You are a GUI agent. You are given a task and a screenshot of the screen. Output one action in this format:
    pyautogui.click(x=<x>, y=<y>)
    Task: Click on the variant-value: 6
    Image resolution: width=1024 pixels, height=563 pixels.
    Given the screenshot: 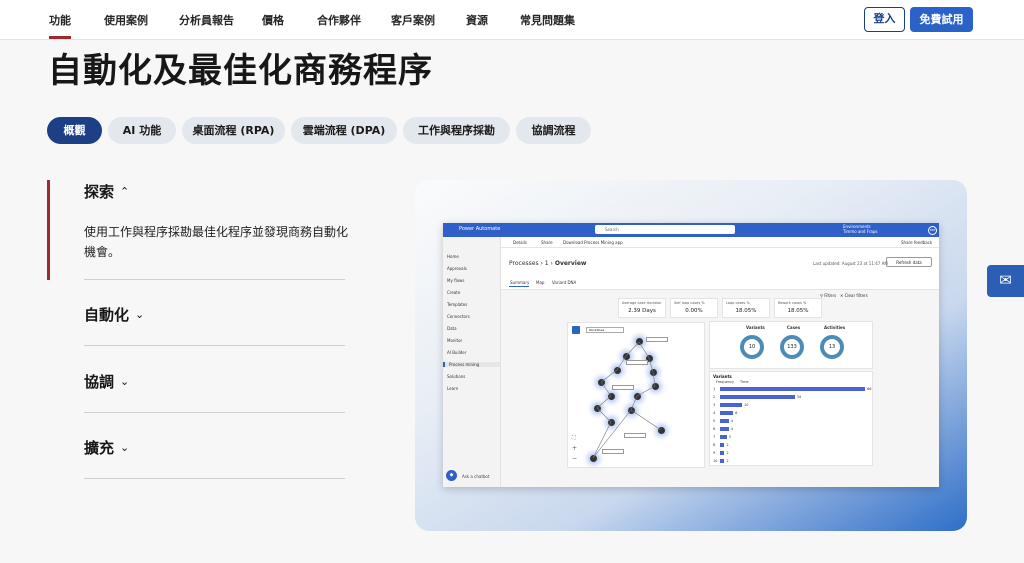 What is the action you would take?
    pyautogui.click(x=736, y=412)
    